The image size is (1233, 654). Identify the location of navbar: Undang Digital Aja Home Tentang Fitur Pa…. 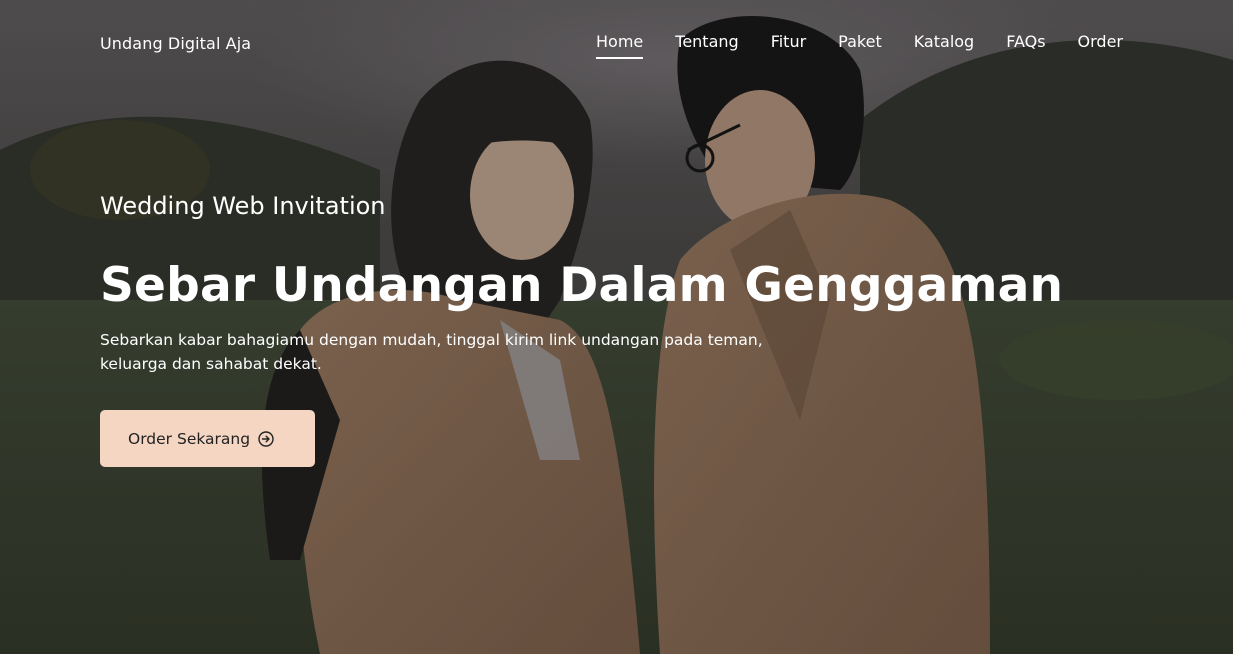
(611, 43).